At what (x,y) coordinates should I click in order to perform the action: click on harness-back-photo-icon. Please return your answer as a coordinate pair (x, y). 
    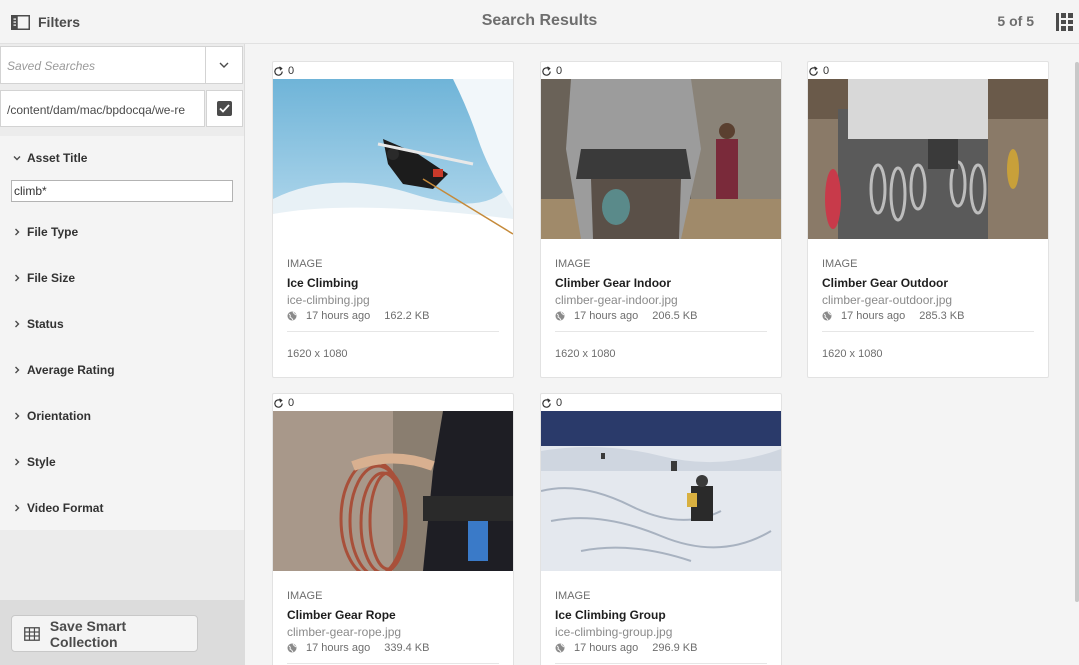
    Looking at the image, I should click on (661, 159).